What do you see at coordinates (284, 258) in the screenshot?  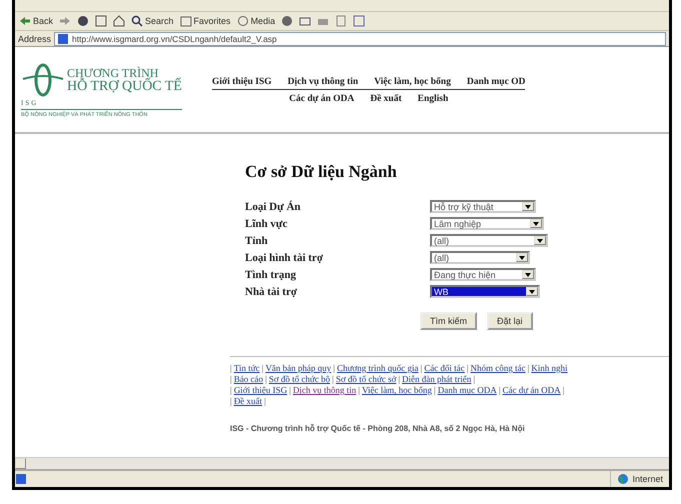 I see `field-label: Loại hình tài trợ` at bounding box center [284, 258].